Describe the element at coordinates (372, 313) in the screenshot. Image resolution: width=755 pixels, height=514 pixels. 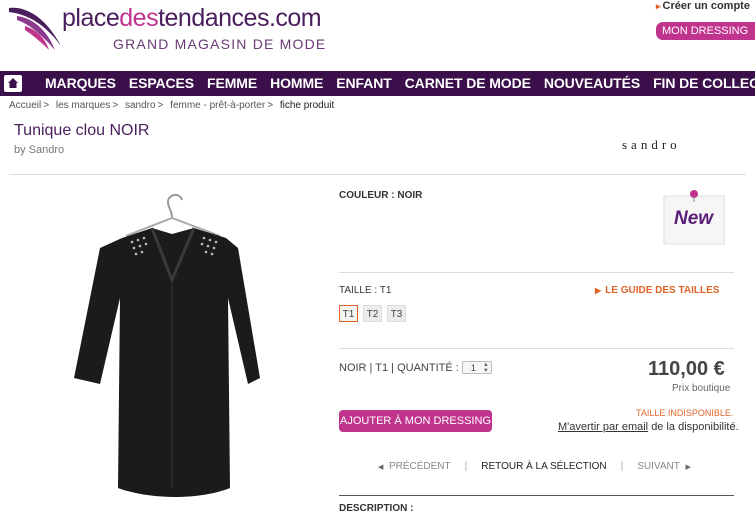
I see `size-option-t2: T2` at that location.